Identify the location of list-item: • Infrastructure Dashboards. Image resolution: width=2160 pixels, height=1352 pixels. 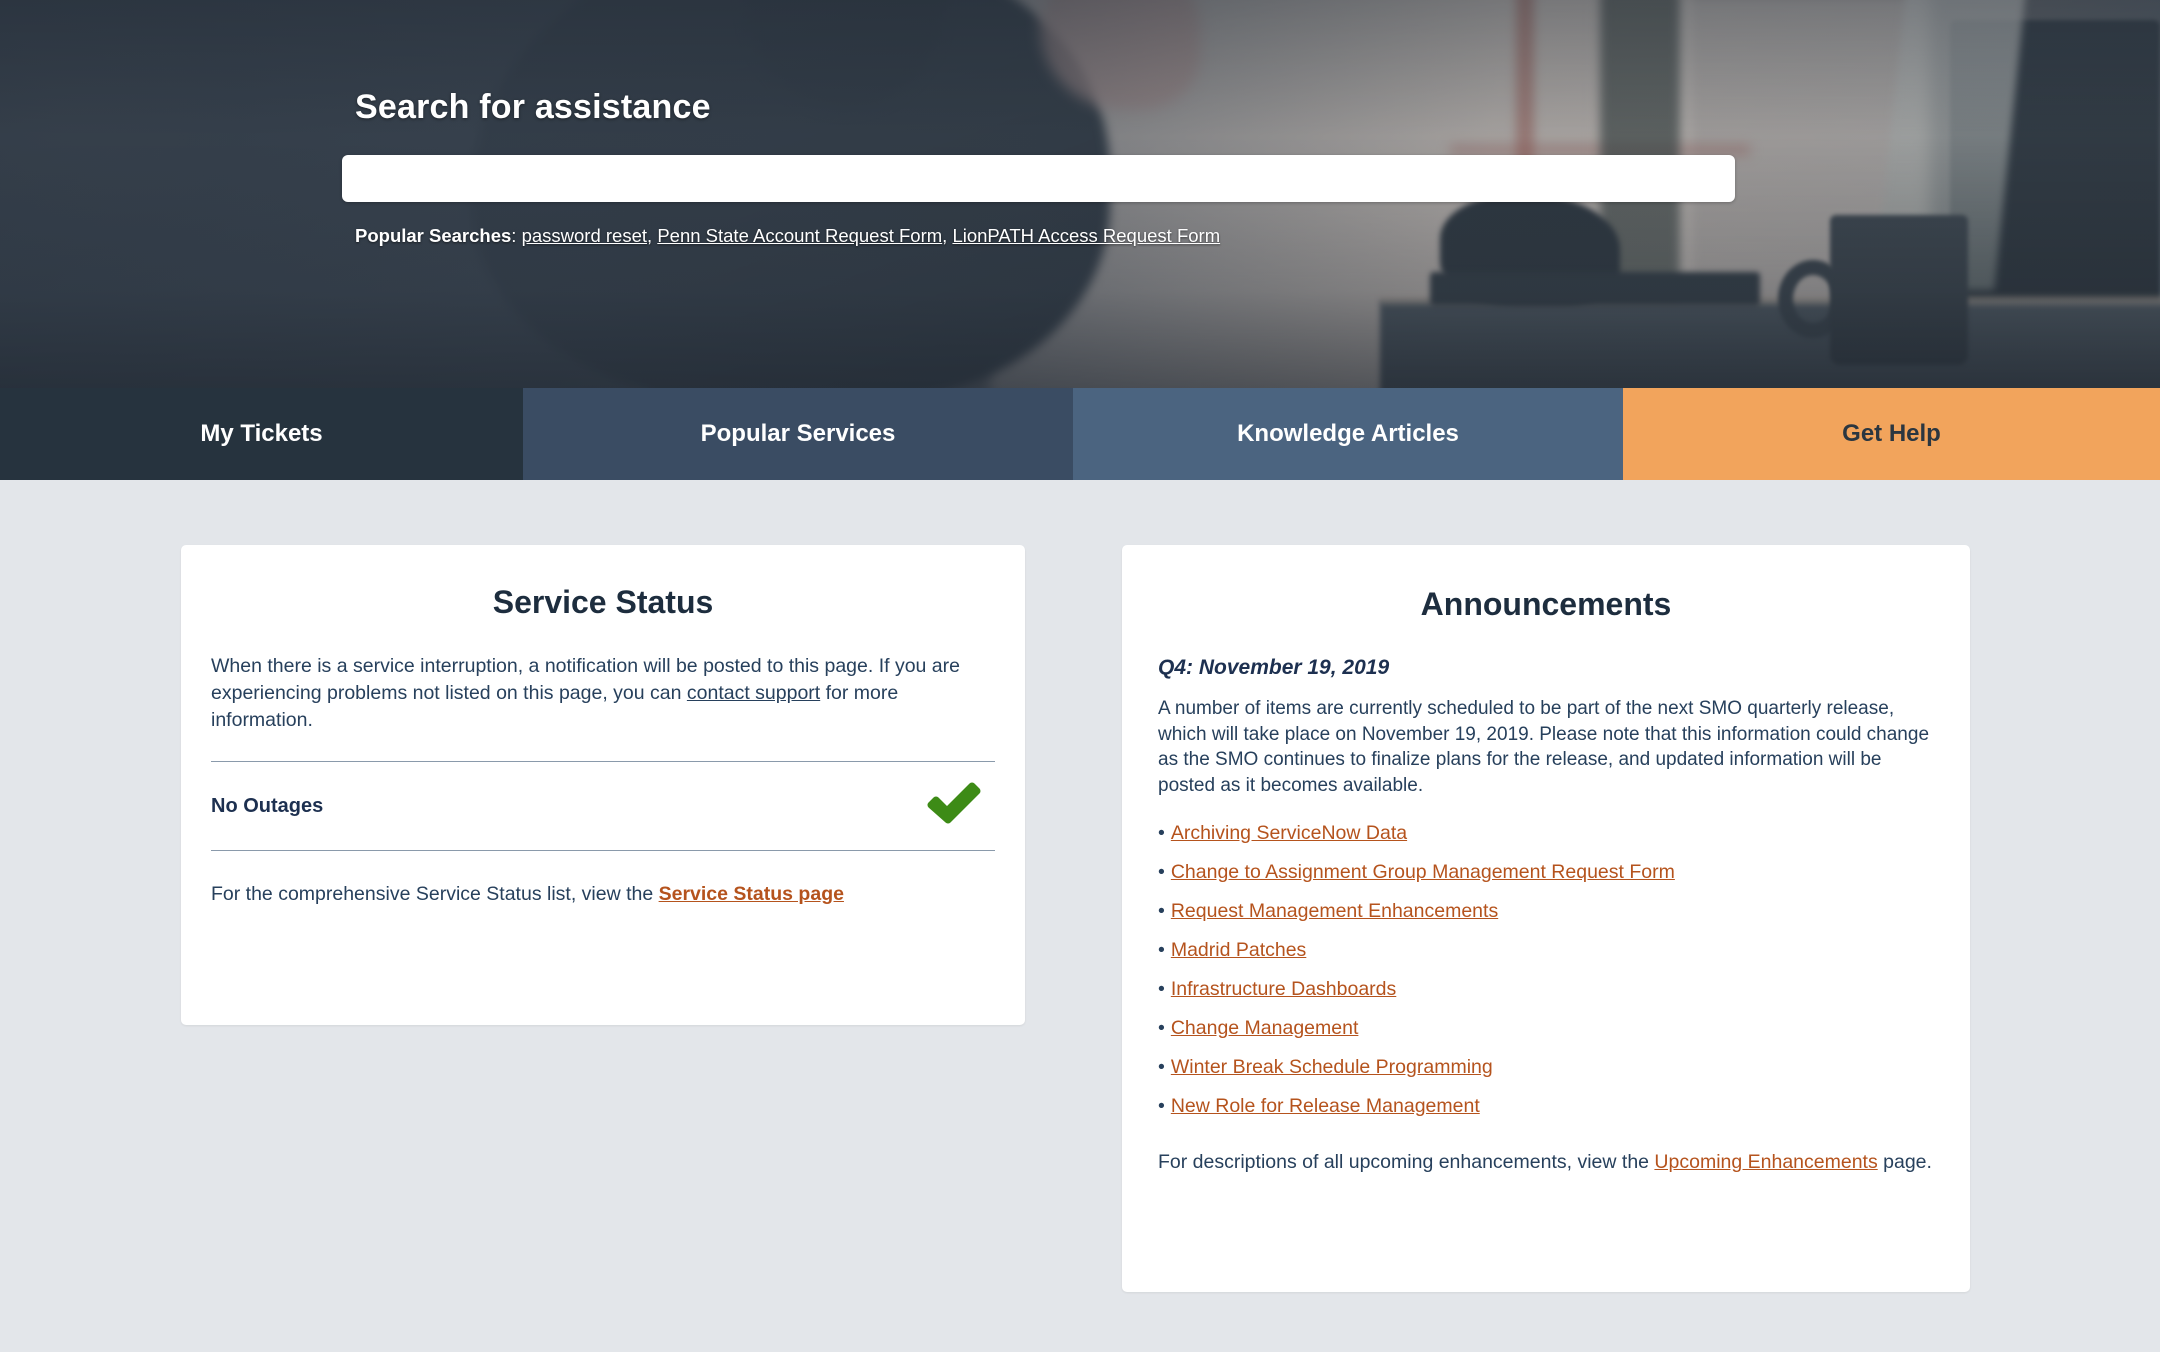
(1546, 989).